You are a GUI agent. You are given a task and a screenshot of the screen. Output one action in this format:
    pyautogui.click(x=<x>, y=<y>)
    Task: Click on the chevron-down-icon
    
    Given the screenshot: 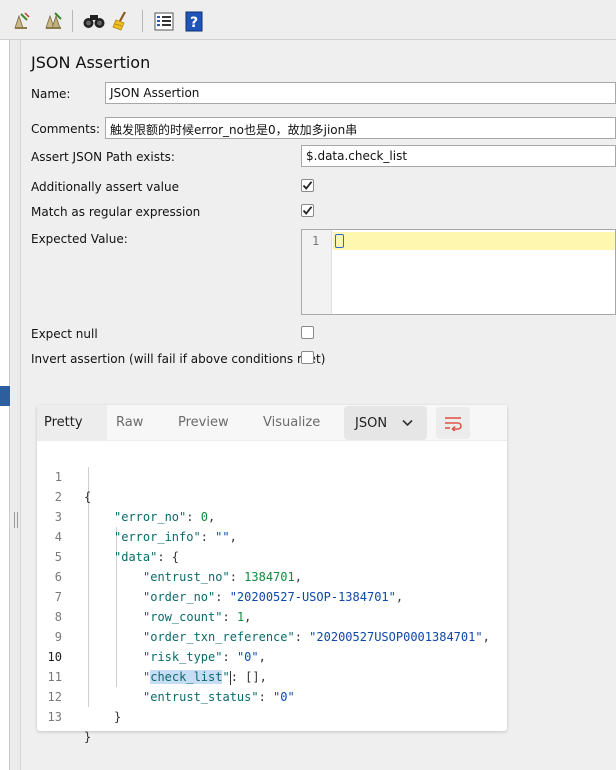 What is the action you would take?
    pyautogui.click(x=407, y=423)
    